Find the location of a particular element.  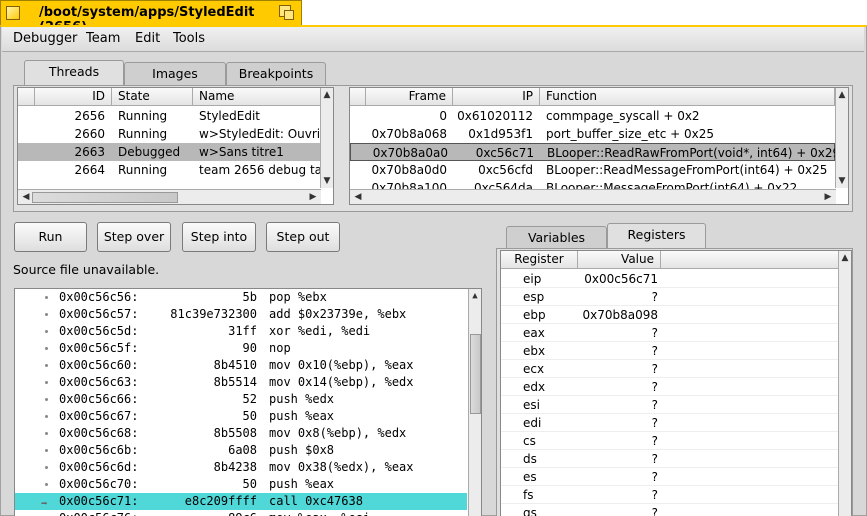

code-line: 0x00c56c68: 8b5508 mov 0x8(%ebp), %edx is located at coordinates (241, 433).